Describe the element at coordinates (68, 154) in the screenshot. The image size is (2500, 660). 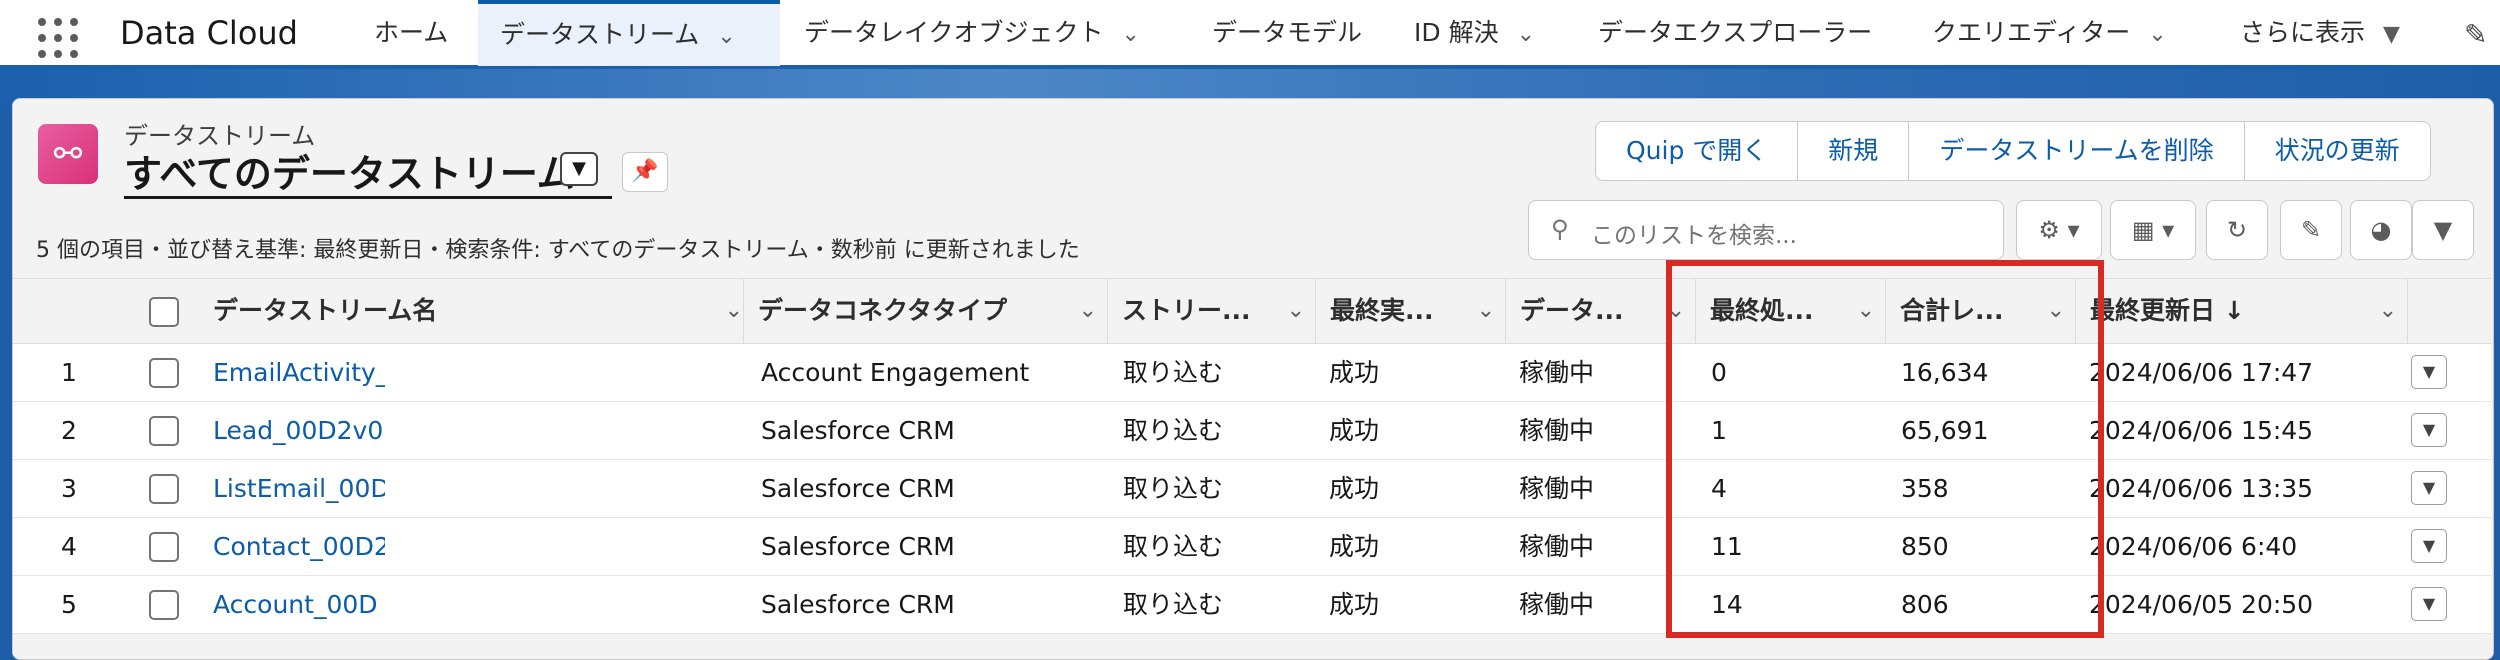
I see `data-stream-object-icon: ⚯` at that location.